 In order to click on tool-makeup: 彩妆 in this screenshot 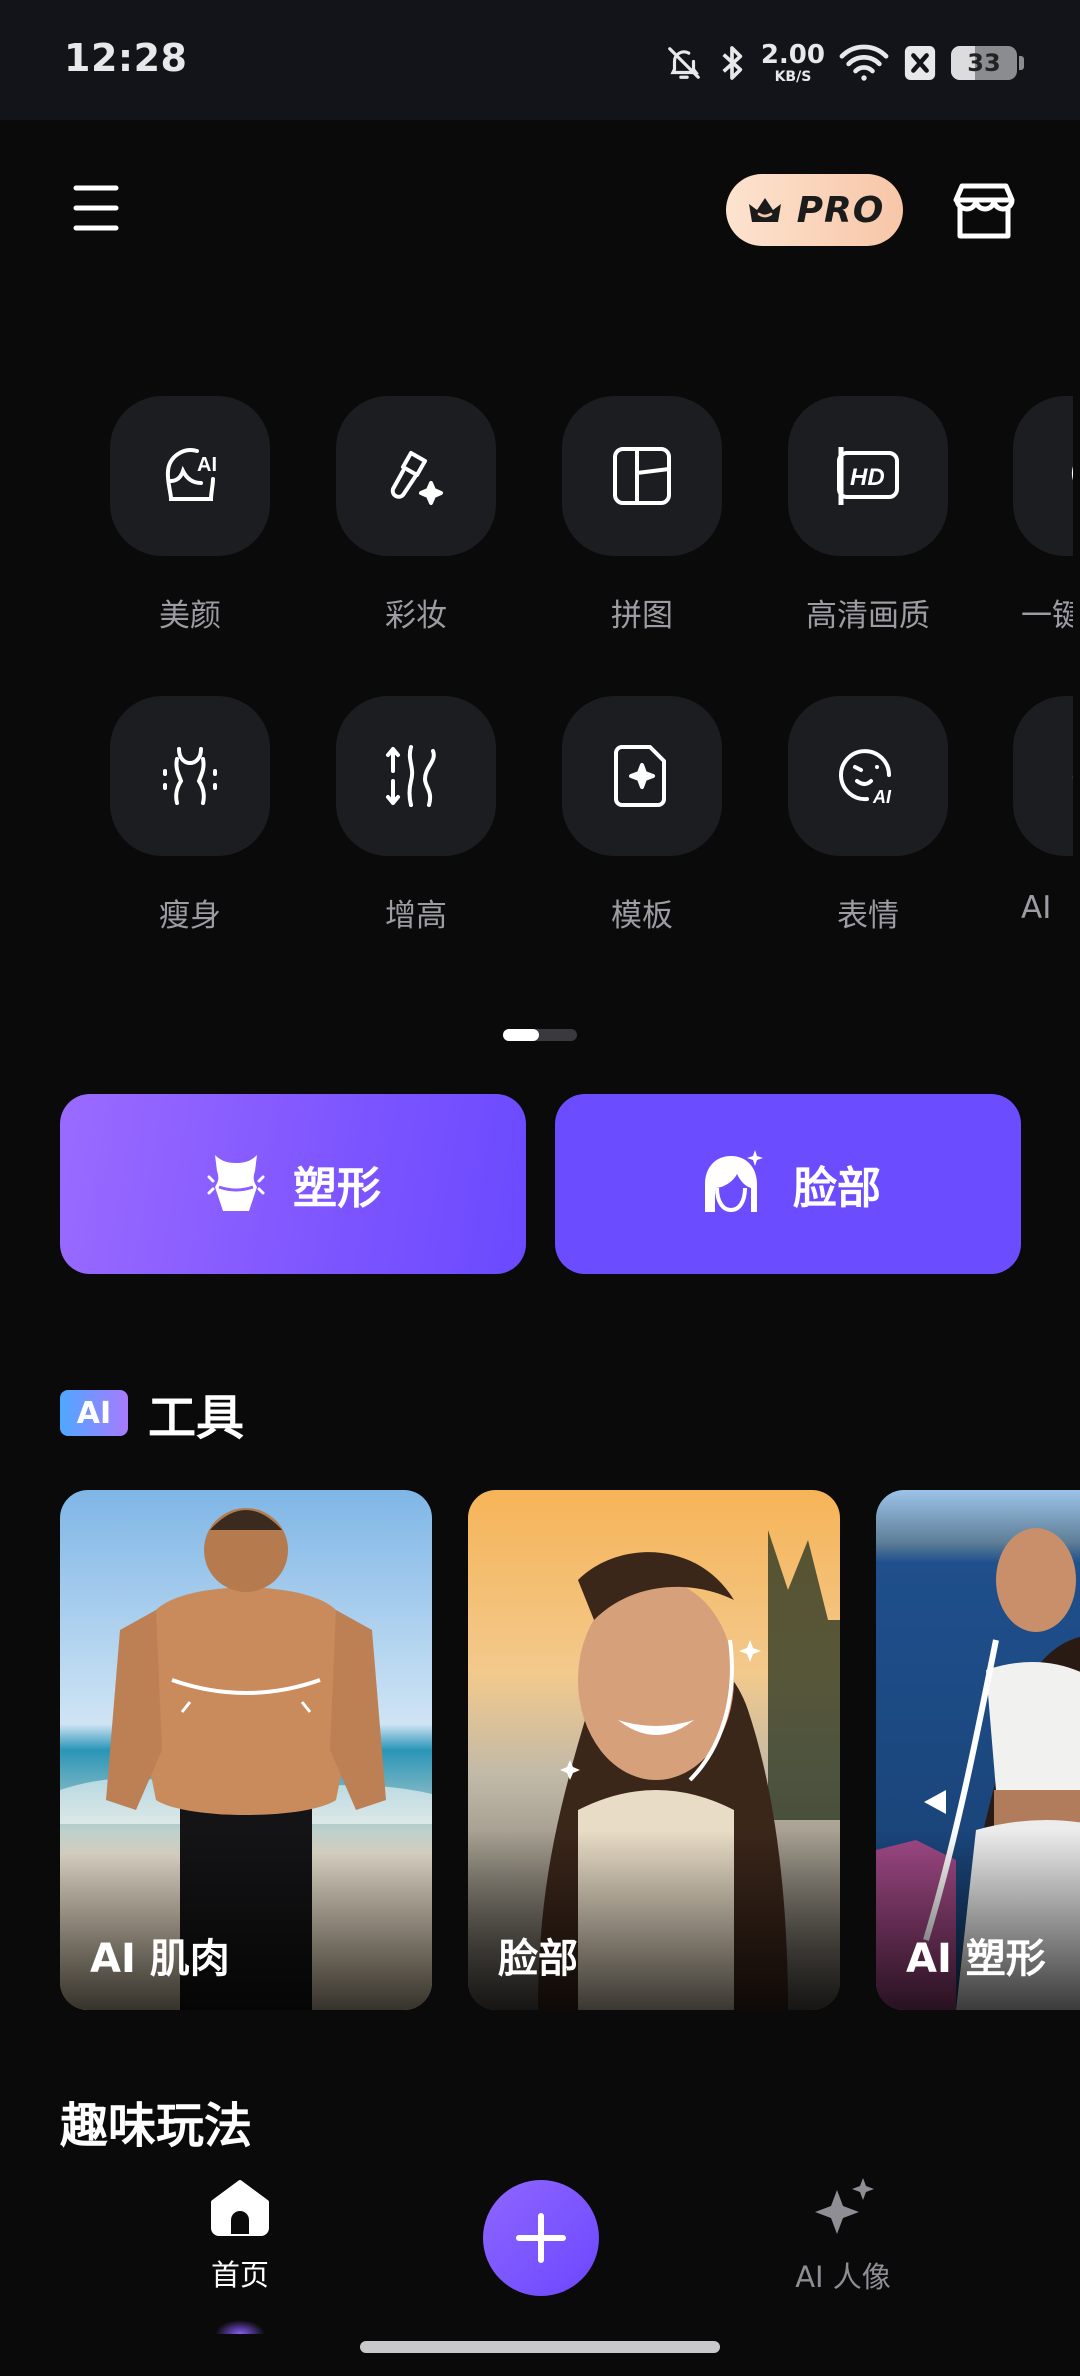, I will do `click(416, 515)`.